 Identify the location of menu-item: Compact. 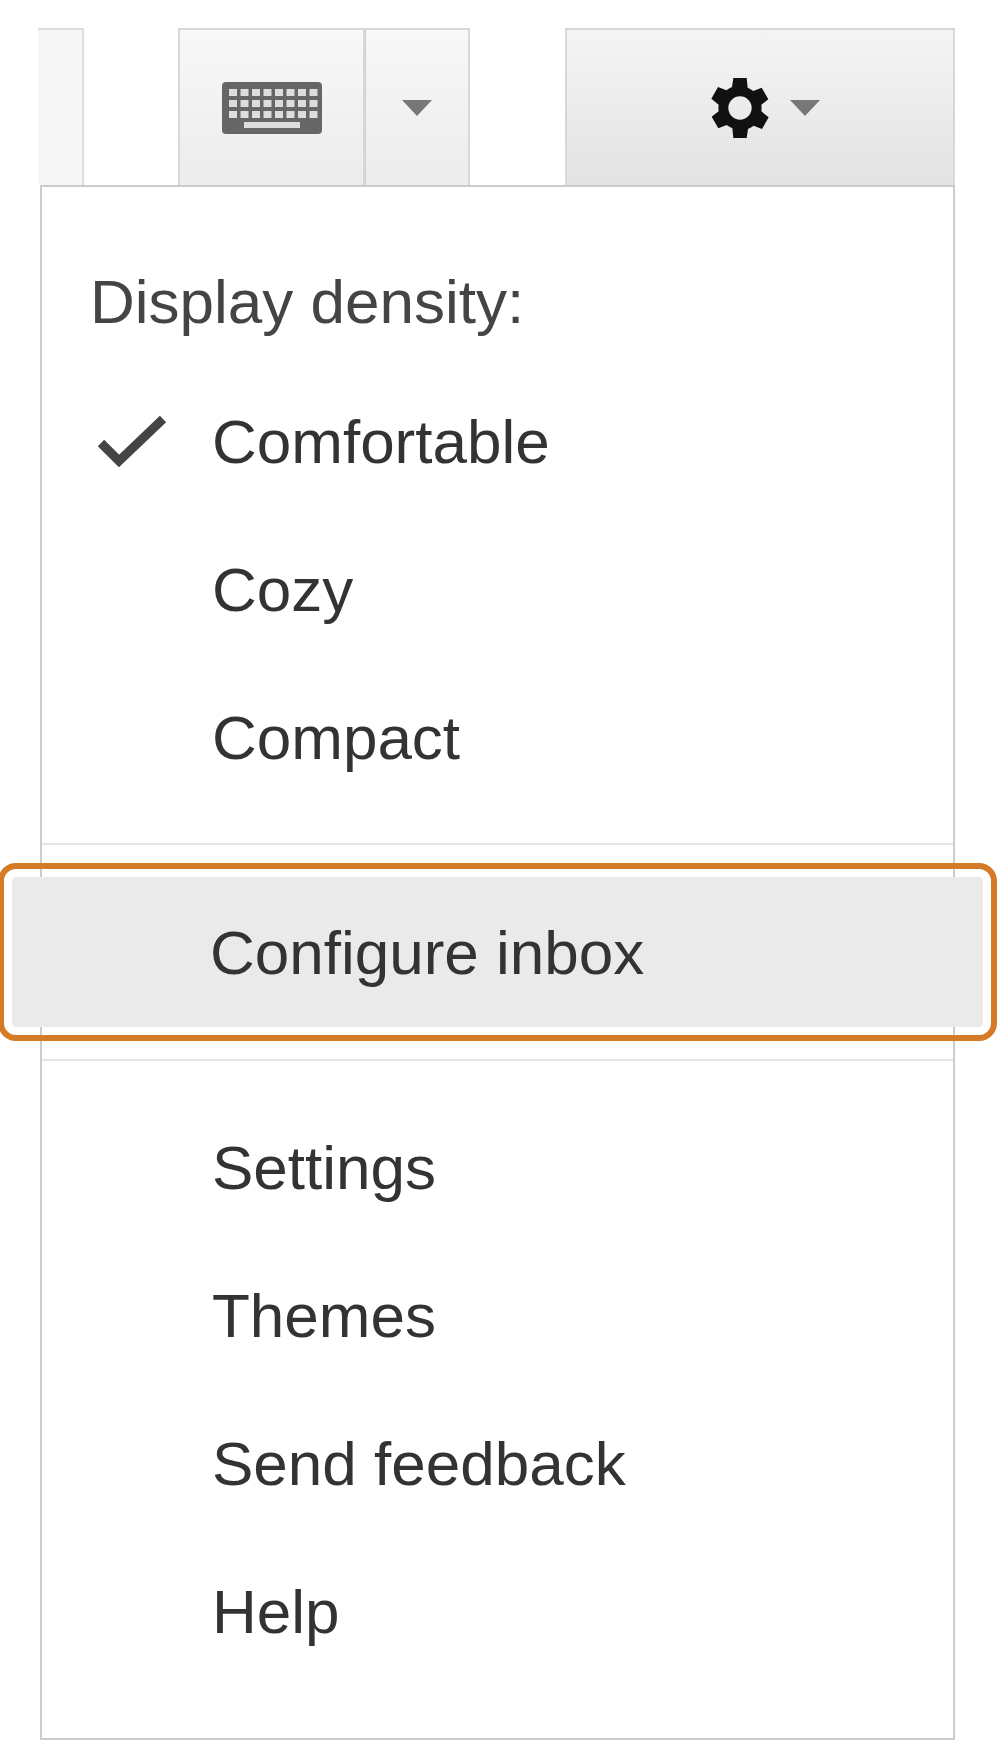
(497, 737).